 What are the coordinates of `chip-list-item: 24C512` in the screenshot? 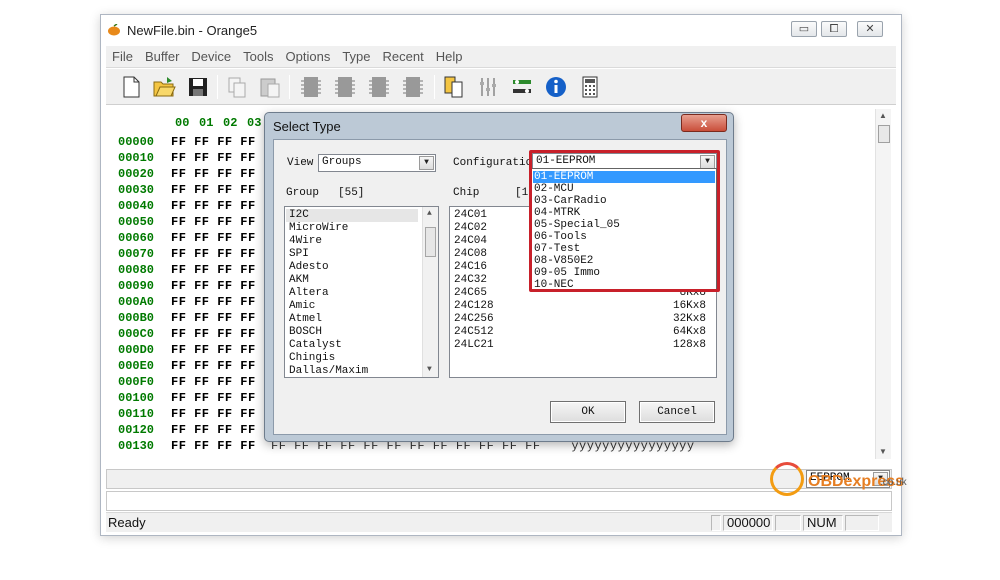 It's located at (474, 332).